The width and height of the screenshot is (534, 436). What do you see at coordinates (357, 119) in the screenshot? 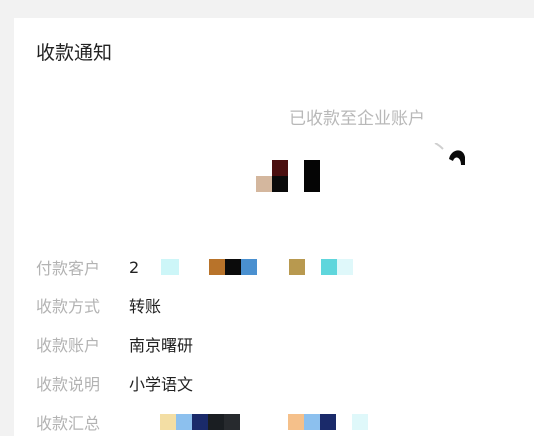
I see `receipt-status: 已收款至企业账户` at bounding box center [357, 119].